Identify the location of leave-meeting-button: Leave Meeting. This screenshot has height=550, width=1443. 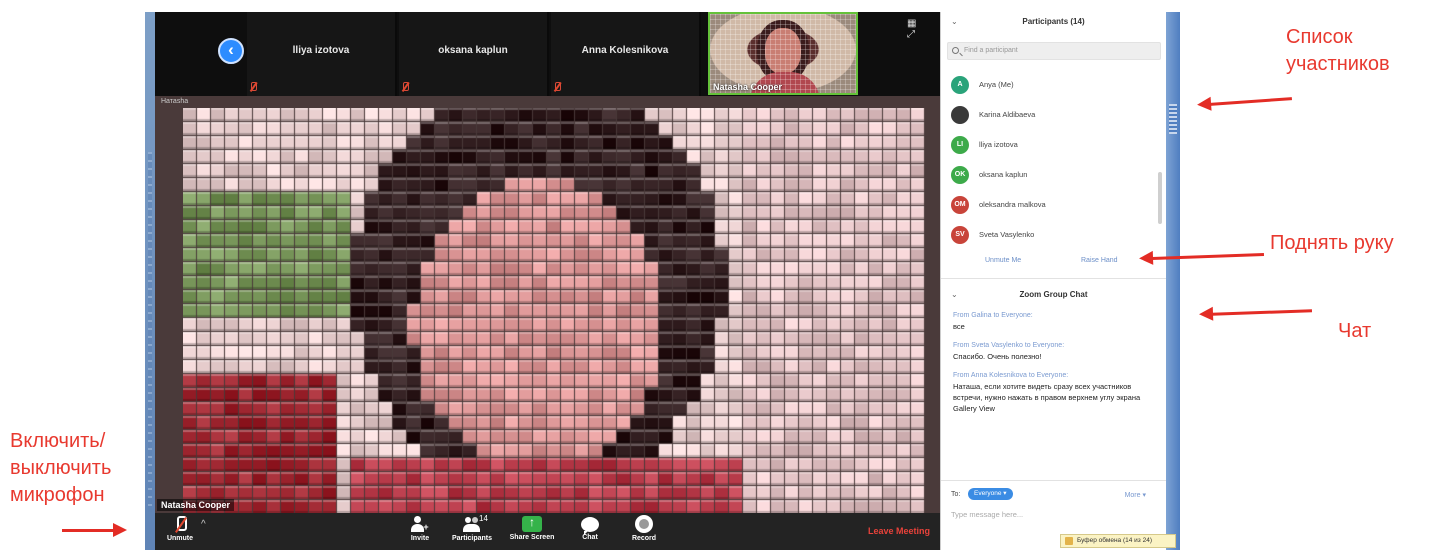
(899, 531).